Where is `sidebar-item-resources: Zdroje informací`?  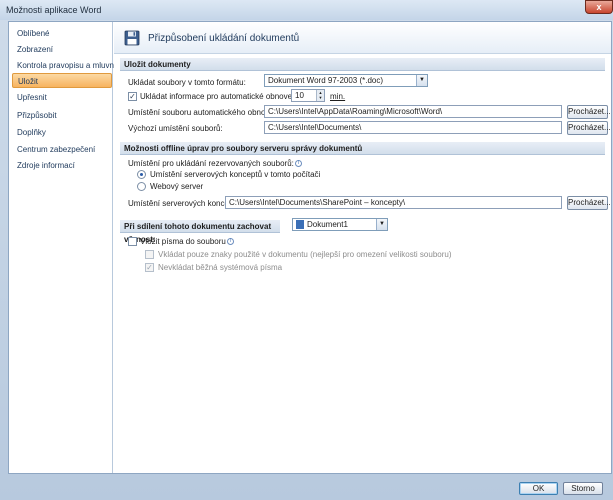
sidebar-item-resources: Zdroje informací is located at coordinates (62, 165).